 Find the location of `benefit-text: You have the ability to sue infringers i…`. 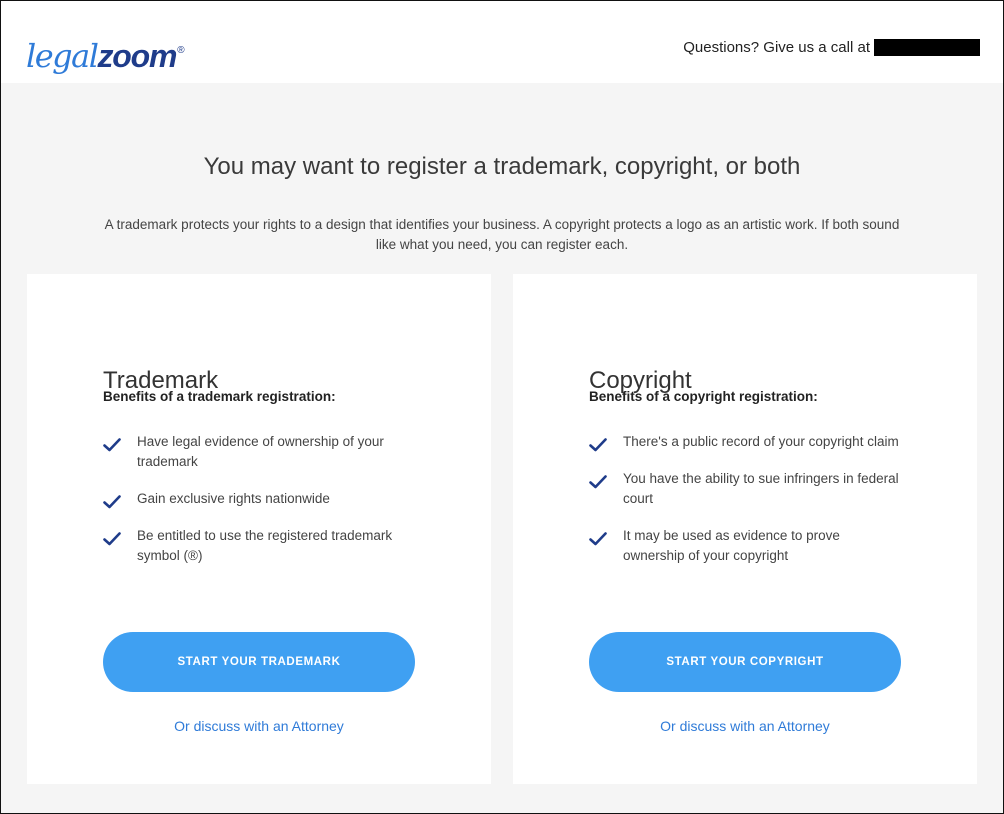

benefit-text: You have the ability to sue infringers i… is located at coordinates (761, 488).